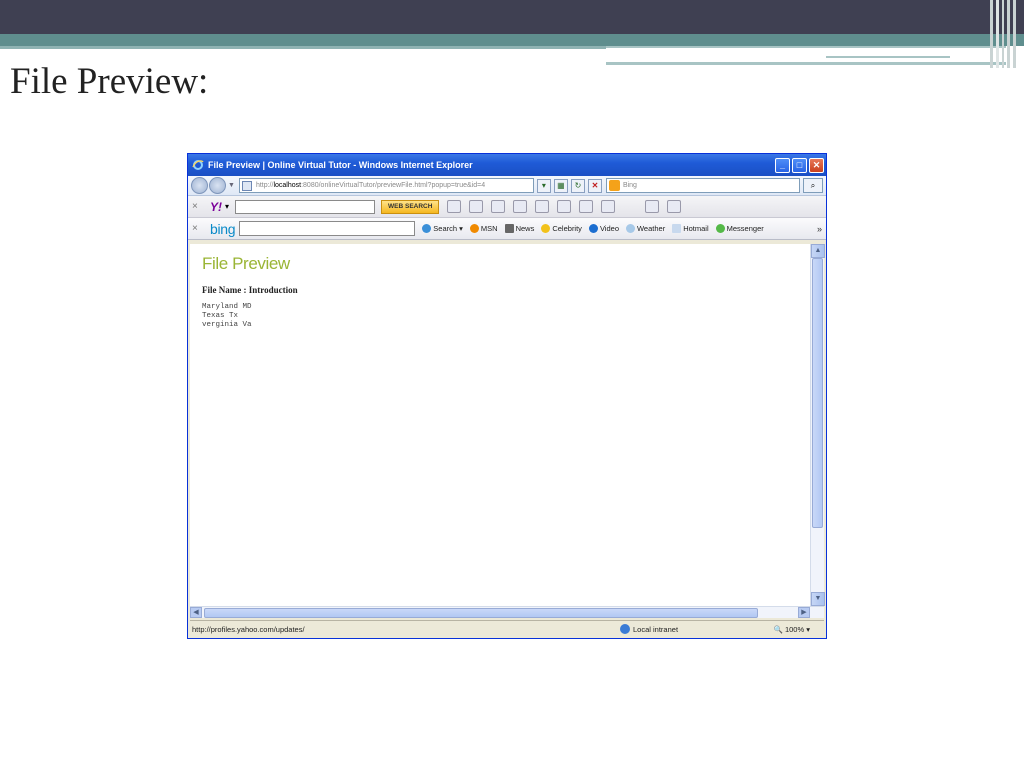 Image resolution: width=1024 pixels, height=768 pixels. What do you see at coordinates (454, 206) in the screenshot?
I see `notepad-icon` at bounding box center [454, 206].